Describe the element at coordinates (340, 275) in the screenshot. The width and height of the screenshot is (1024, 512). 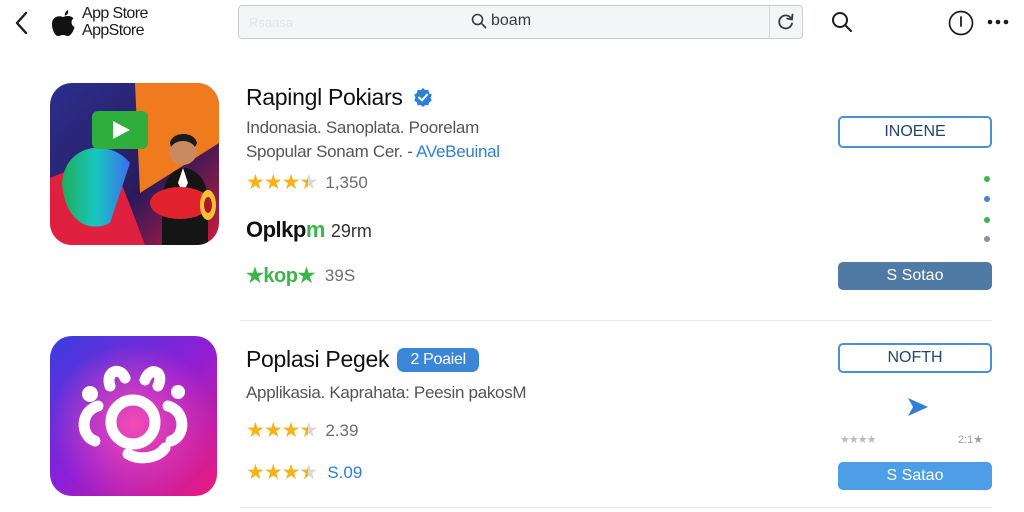
I see `app-1-secondary-rating-value: 39S` at that location.